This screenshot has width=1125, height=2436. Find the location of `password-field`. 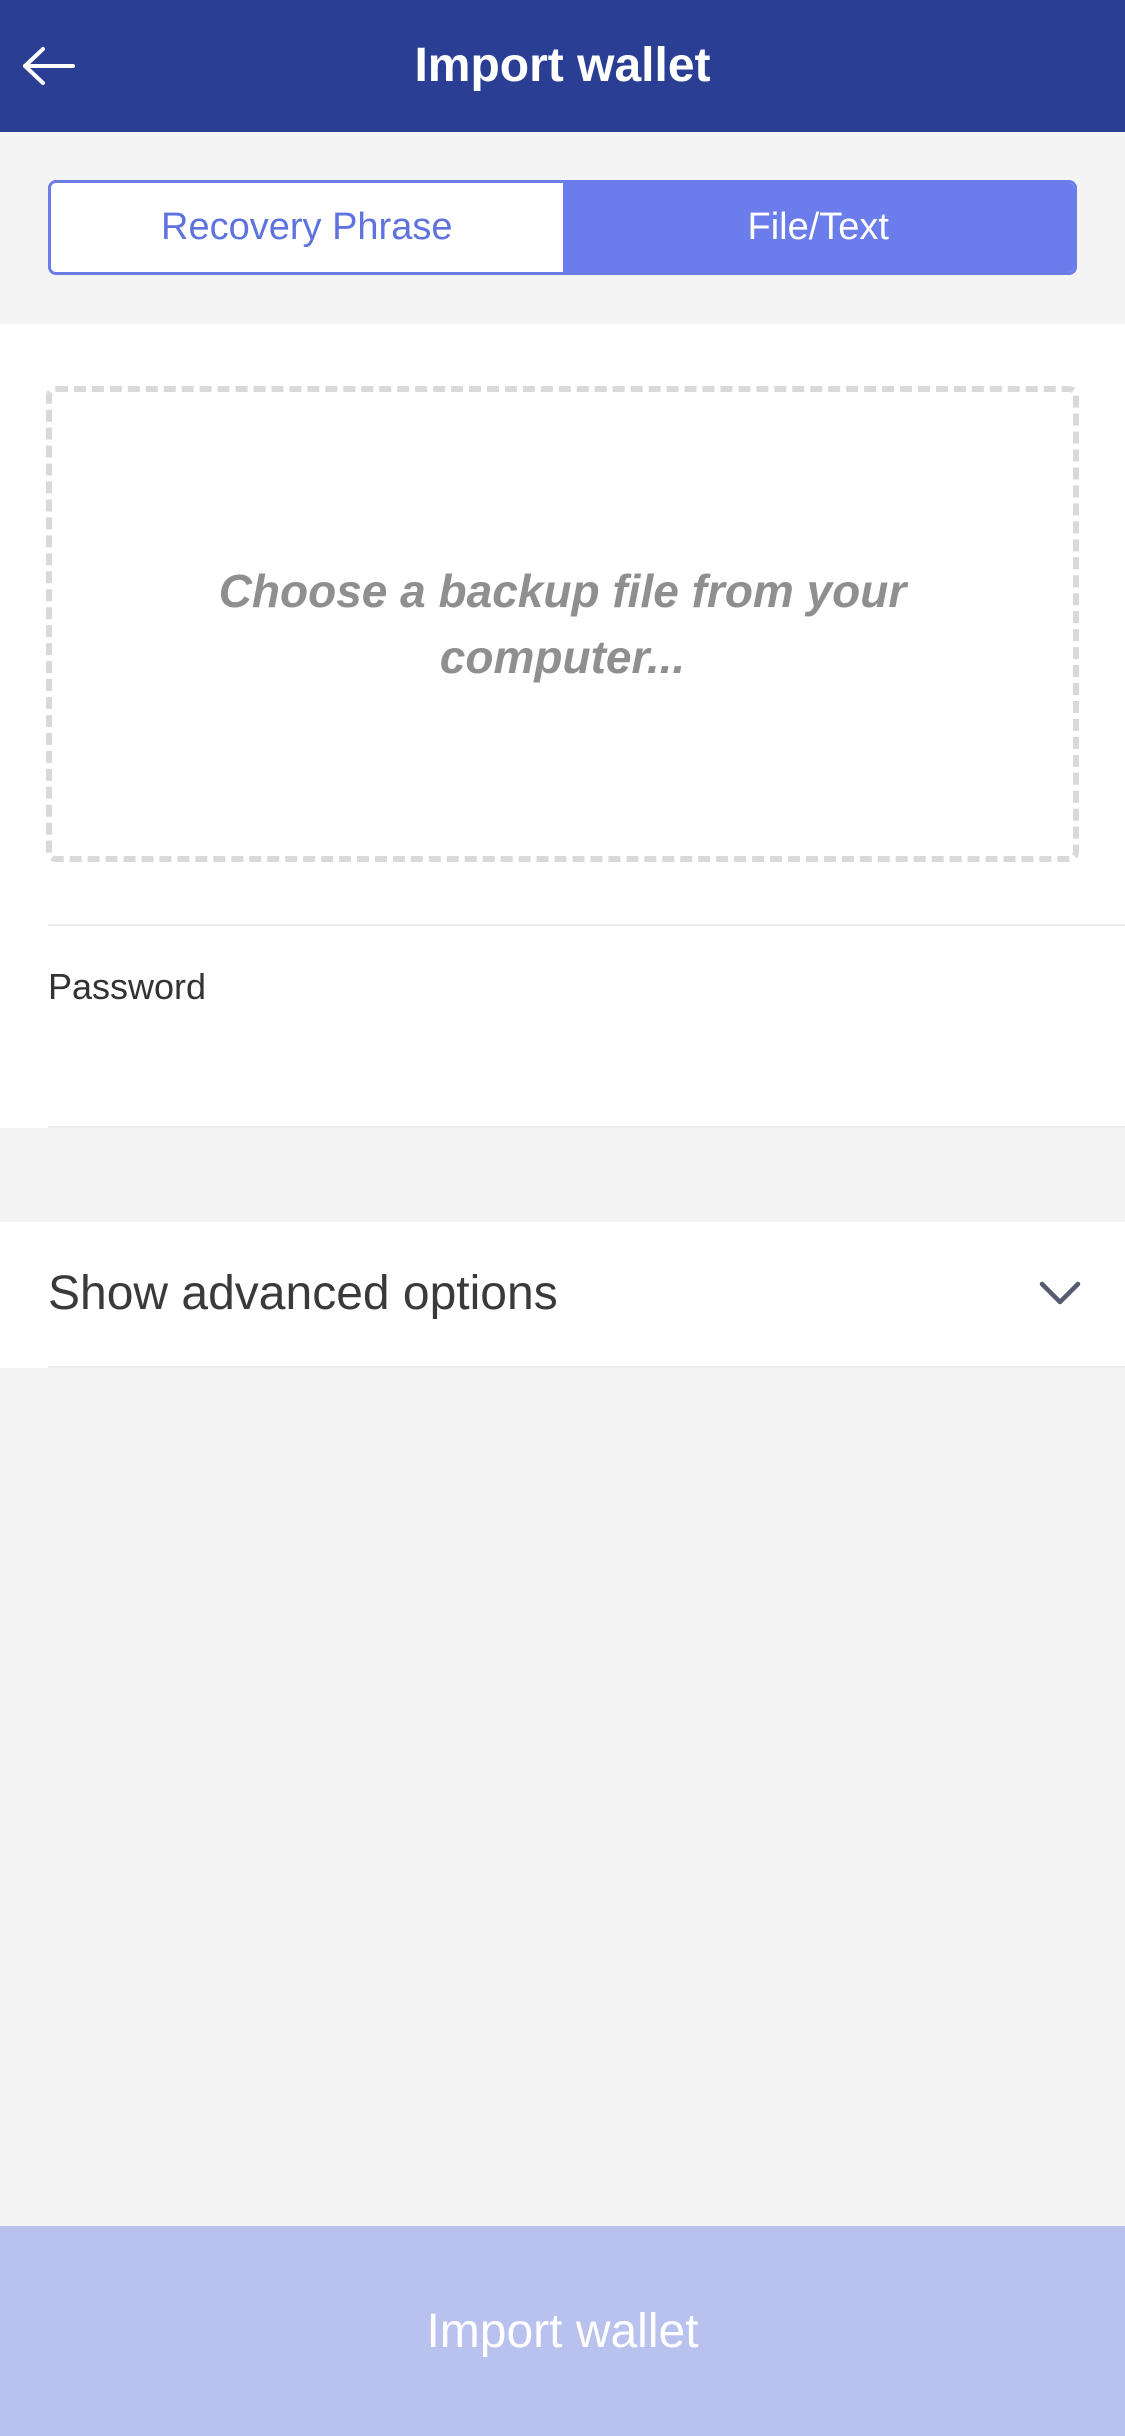

password-field is located at coordinates (563, 1069).